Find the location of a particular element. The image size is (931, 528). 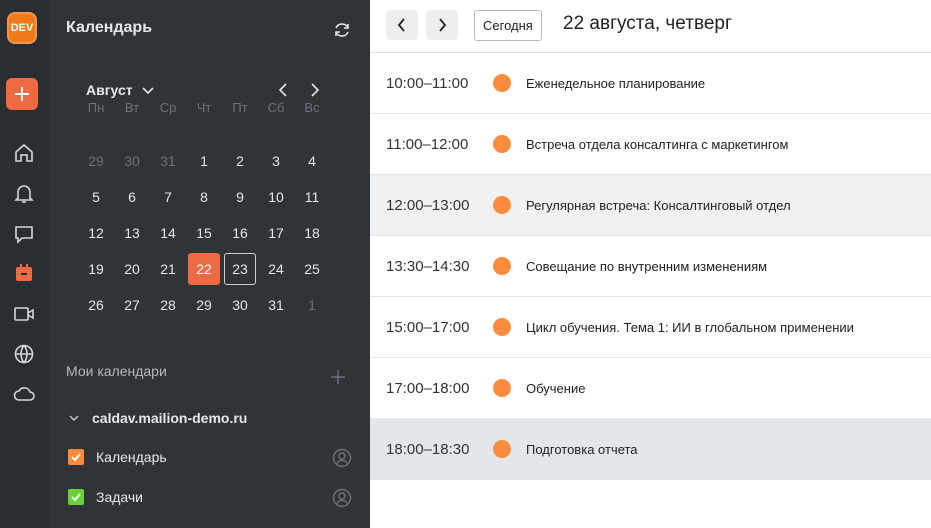

day-cell: 21 is located at coordinates (168, 269).